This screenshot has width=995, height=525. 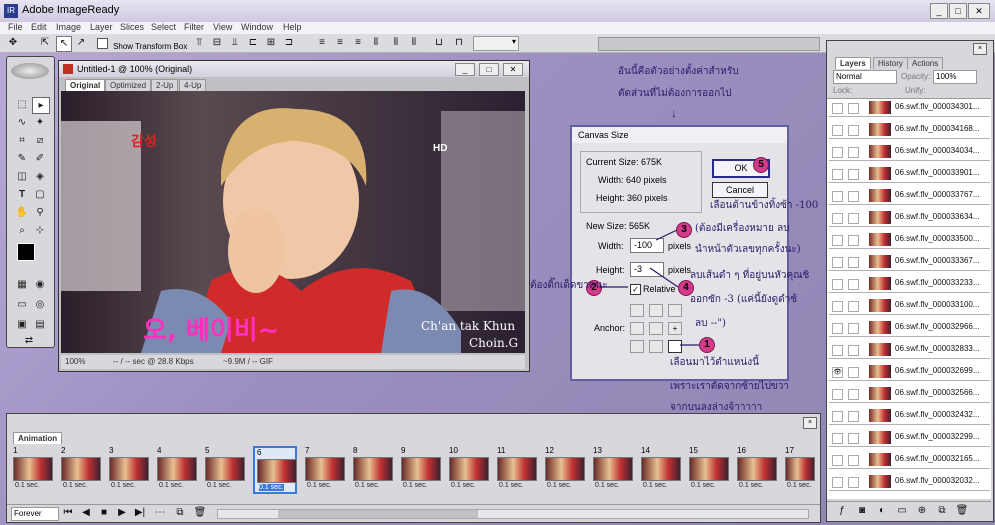 What do you see at coordinates (613, 470) in the screenshot?
I see `animation-frame: 13 0.1 sec.` at bounding box center [613, 470].